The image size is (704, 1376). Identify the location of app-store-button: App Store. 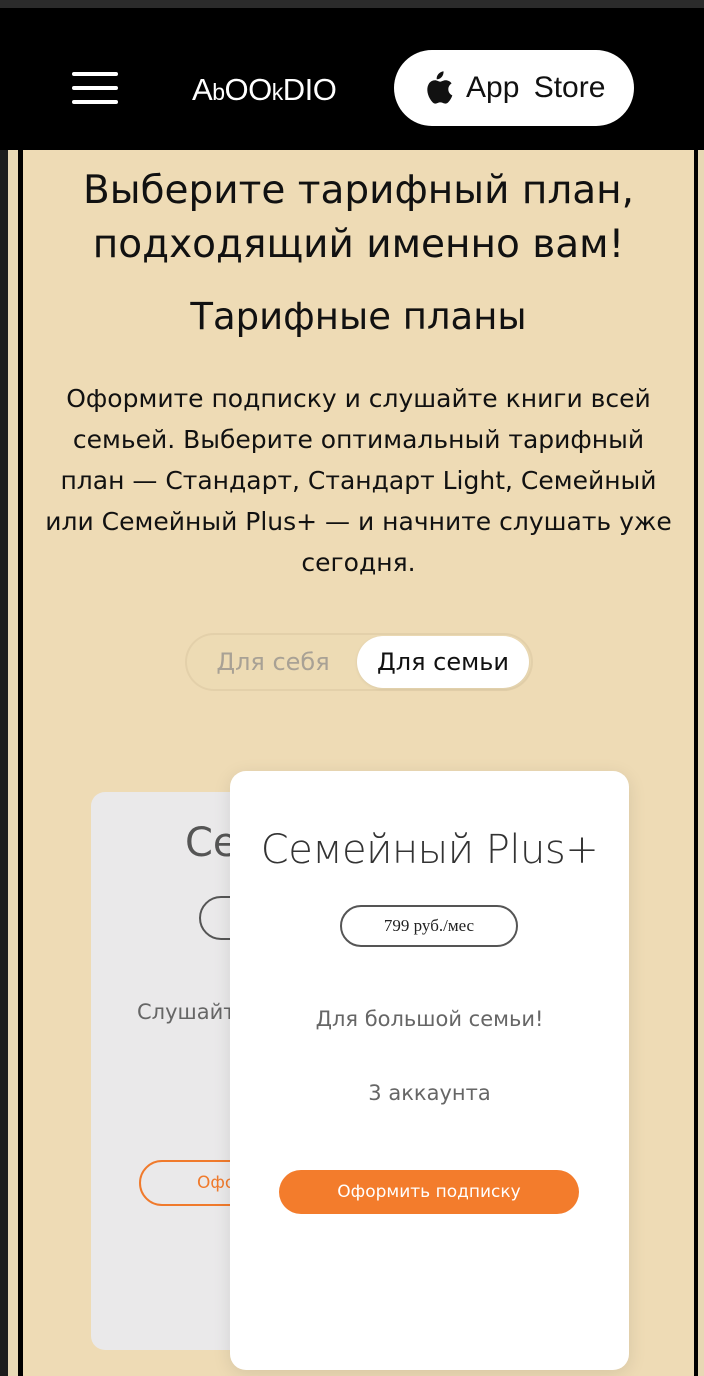
(514, 88).